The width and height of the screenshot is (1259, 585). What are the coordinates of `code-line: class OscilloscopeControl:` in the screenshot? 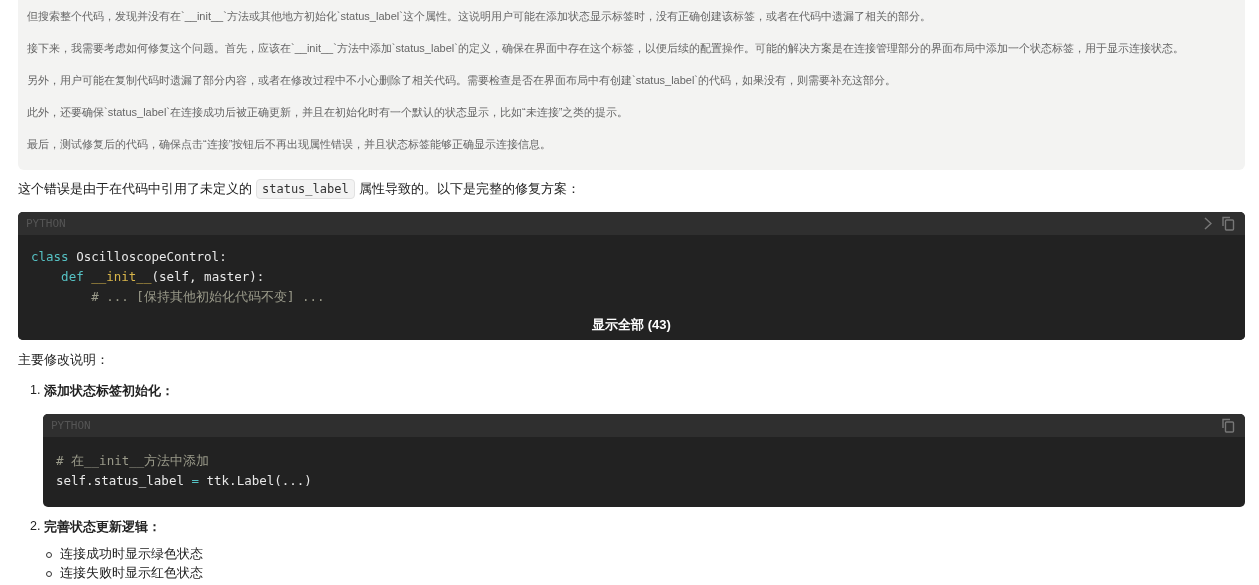 It's located at (129, 257).